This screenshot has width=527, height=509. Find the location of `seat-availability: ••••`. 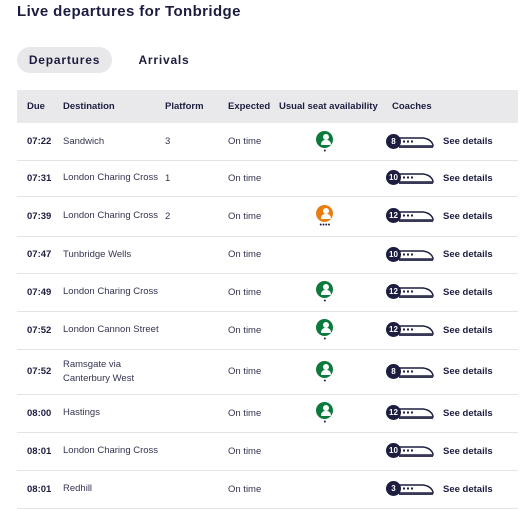

seat-availability: •••• is located at coordinates (325, 216).